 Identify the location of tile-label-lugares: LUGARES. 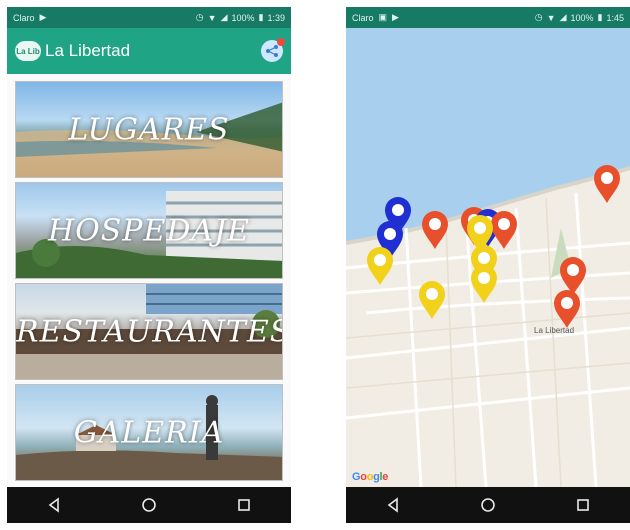
(149, 129).